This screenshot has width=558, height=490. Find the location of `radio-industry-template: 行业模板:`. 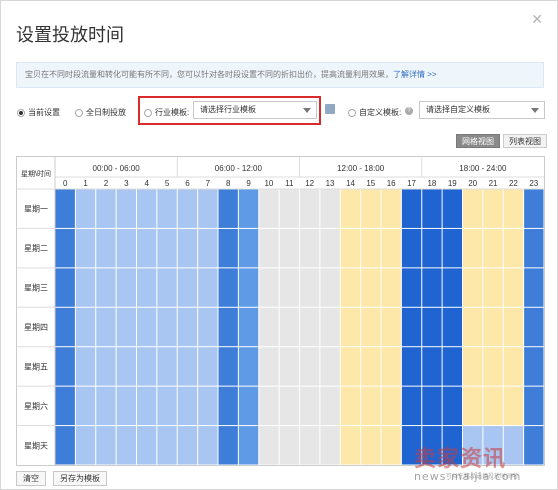

radio-industry-template: 行业模板: is located at coordinates (166, 112).